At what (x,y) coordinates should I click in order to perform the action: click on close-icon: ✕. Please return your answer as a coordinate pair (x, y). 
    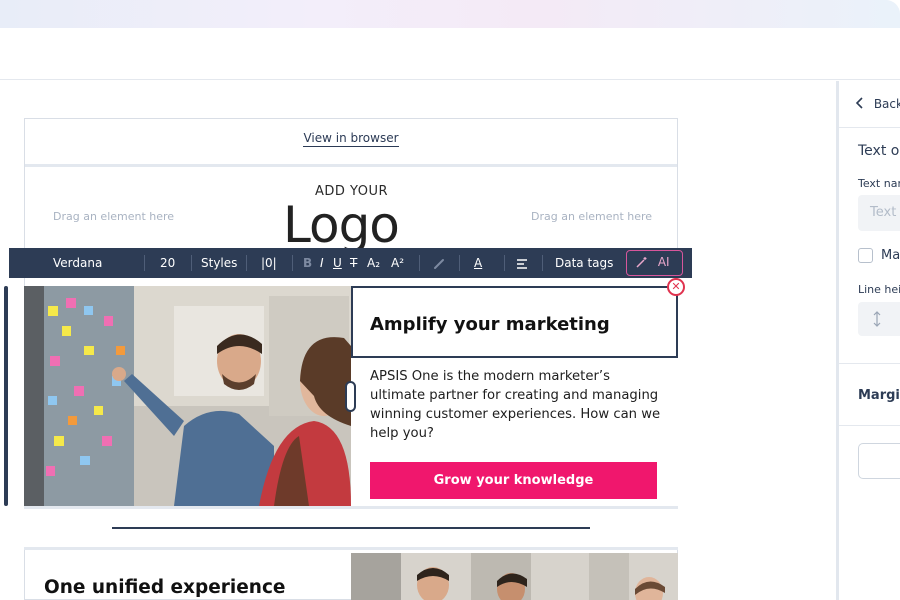
    Looking at the image, I should click on (676, 287).